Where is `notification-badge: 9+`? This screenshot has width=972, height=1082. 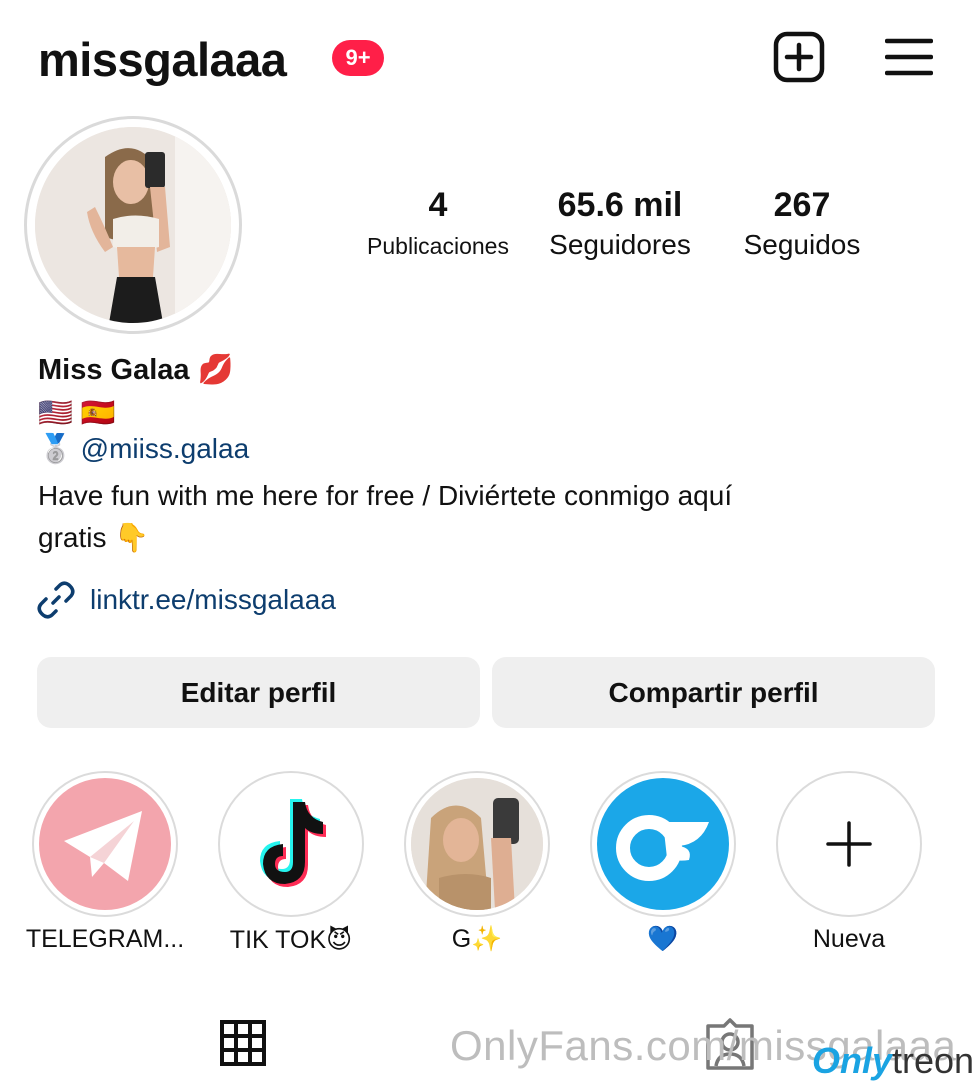
notification-badge: 9+ is located at coordinates (358, 58).